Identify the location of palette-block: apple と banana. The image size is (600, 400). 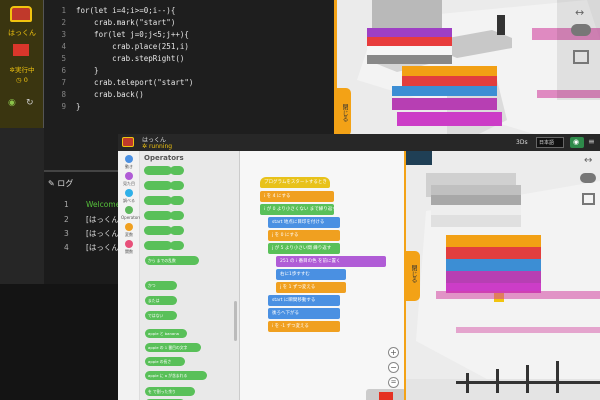
(166, 333).